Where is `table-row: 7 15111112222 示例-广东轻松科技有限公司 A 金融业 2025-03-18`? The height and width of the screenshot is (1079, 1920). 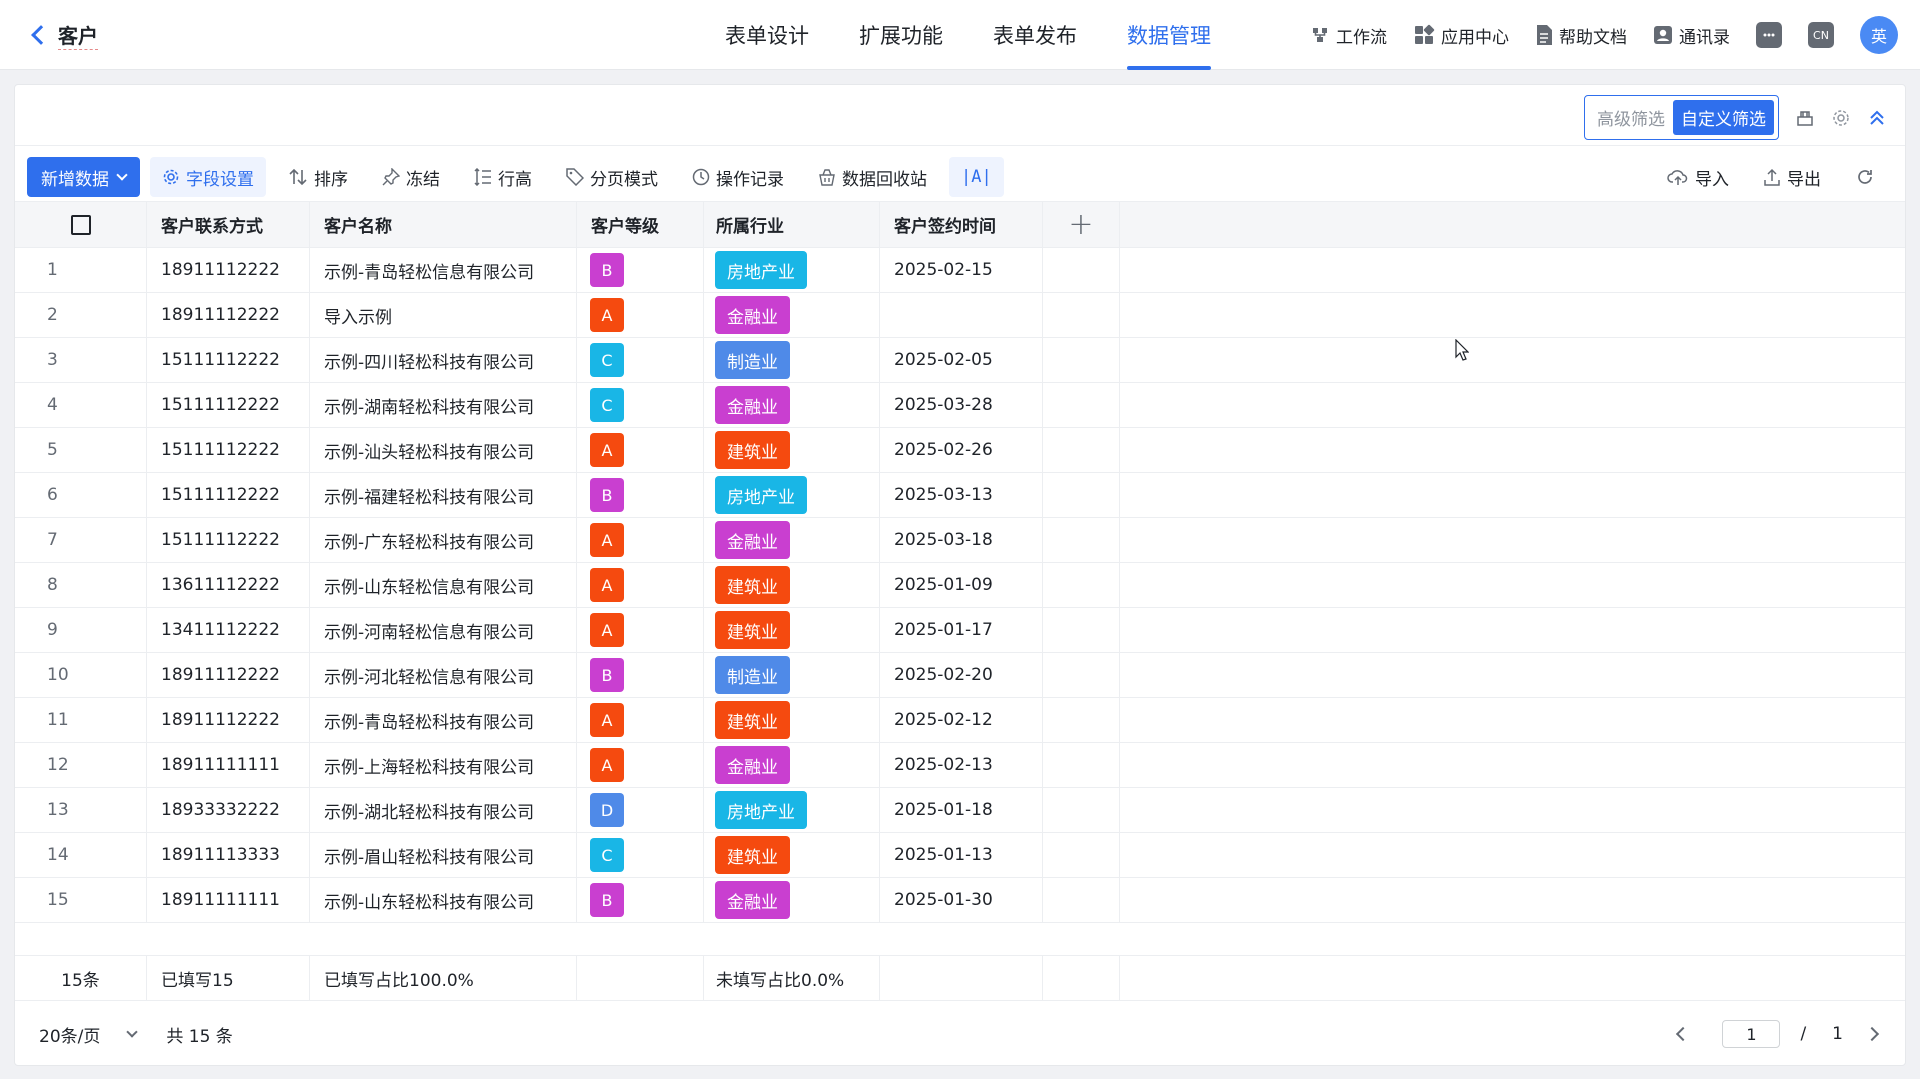
table-row: 7 15111112222 示例-广东轻松科技有限公司 A 金融业 2025-03-18 is located at coordinates (960, 540).